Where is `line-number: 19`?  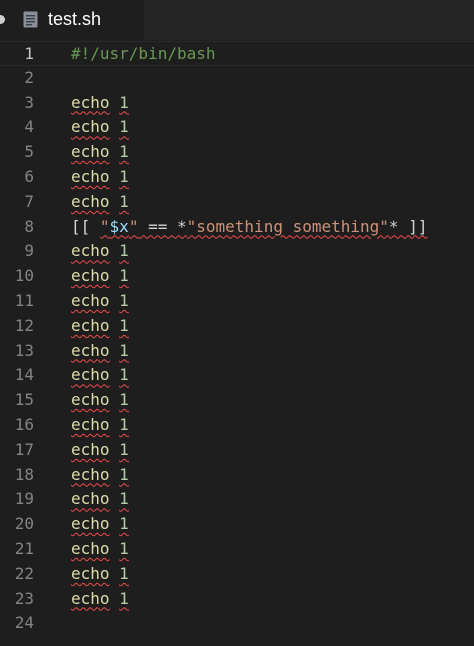
line-number: 19 is located at coordinates (24, 499).